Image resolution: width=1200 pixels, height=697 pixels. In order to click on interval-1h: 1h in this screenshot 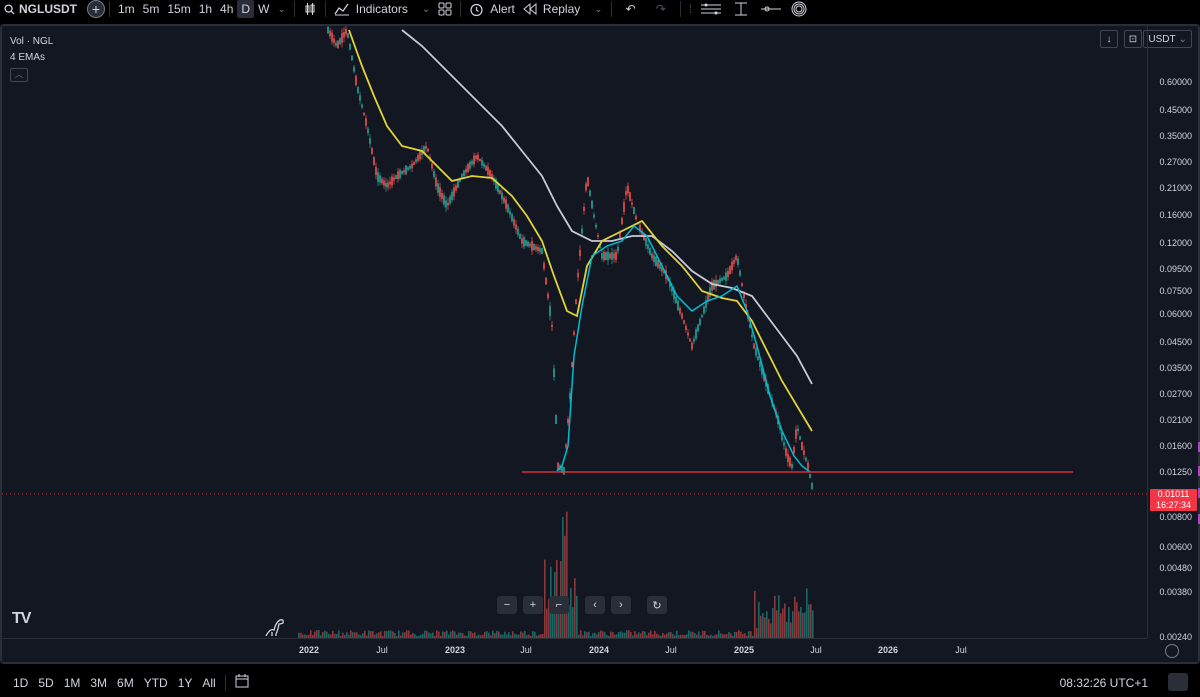, I will do `click(205, 9)`.